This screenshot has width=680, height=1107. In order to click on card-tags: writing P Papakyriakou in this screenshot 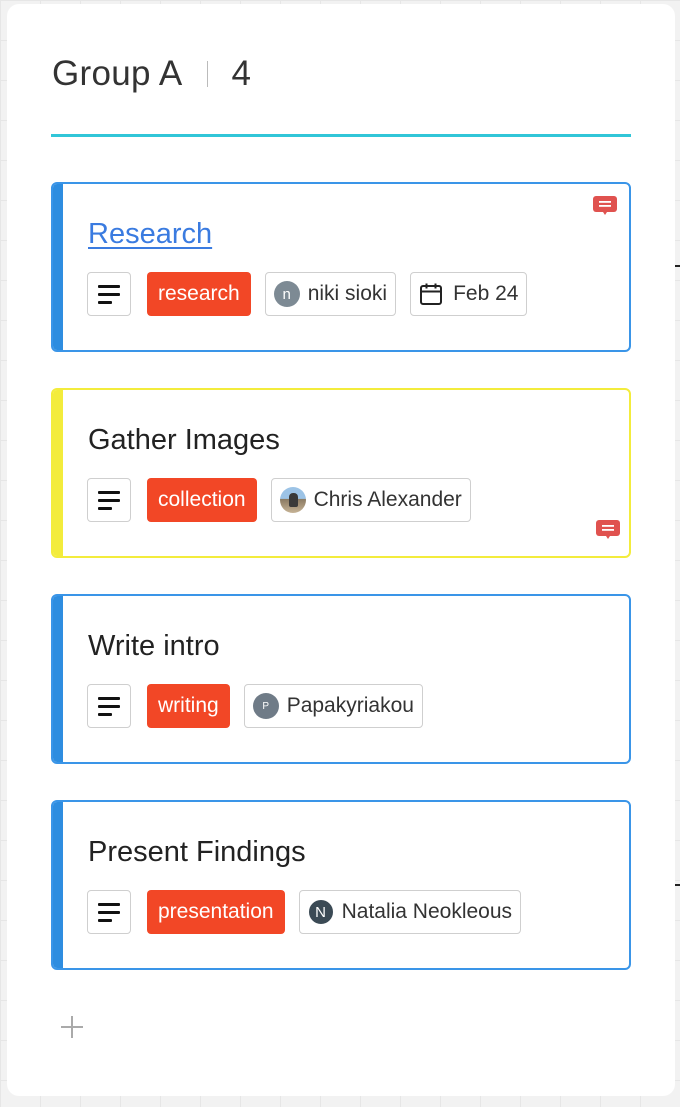, I will do `click(262, 706)`.